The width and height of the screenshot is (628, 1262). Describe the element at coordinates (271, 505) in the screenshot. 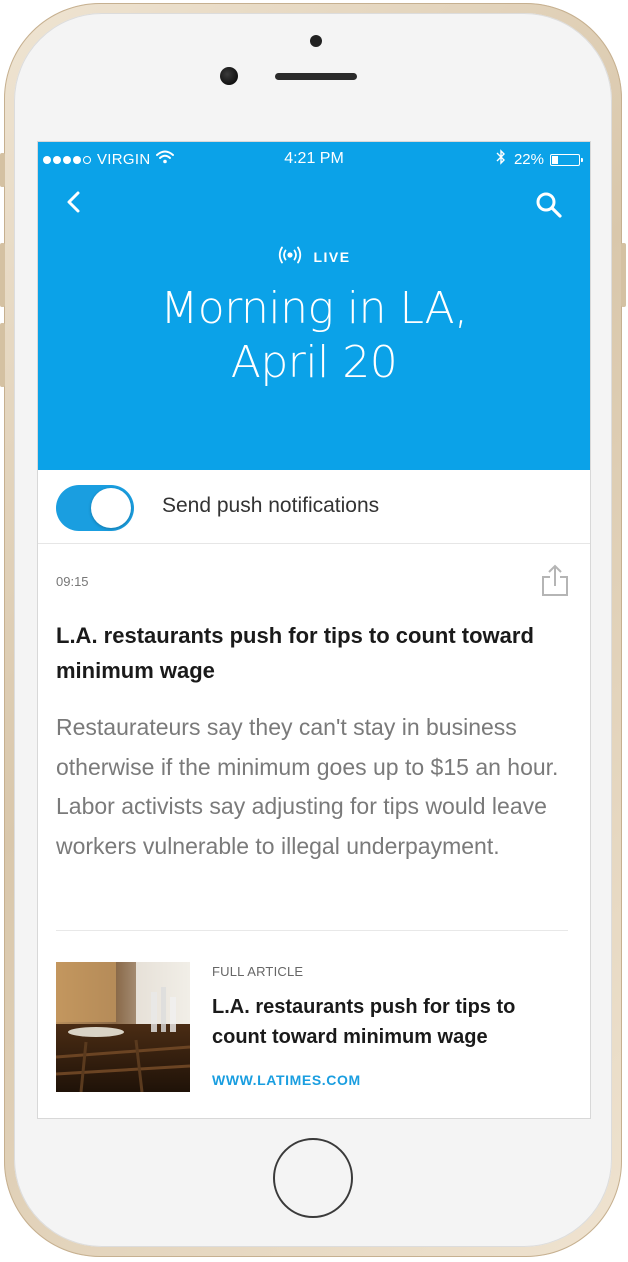

I see `push-notifications-label: Send push notifications` at that location.